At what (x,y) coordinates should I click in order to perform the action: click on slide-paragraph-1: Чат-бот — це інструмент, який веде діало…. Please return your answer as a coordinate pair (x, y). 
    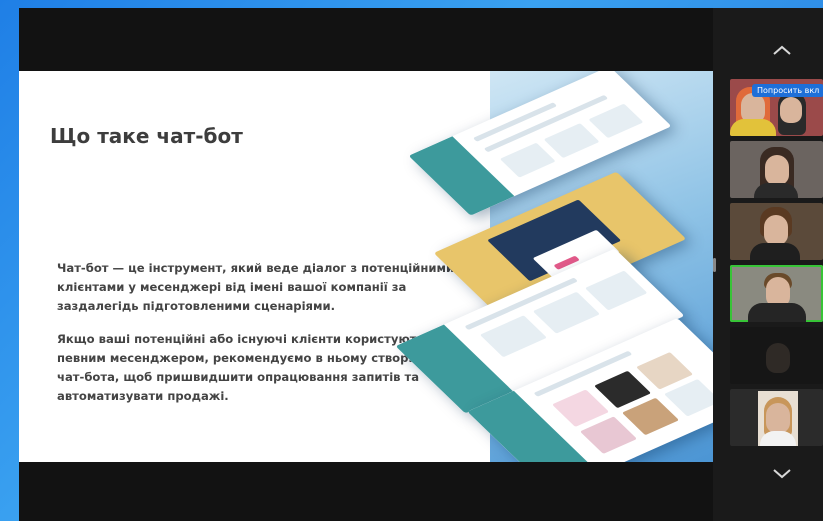
    Looking at the image, I should click on (256, 287).